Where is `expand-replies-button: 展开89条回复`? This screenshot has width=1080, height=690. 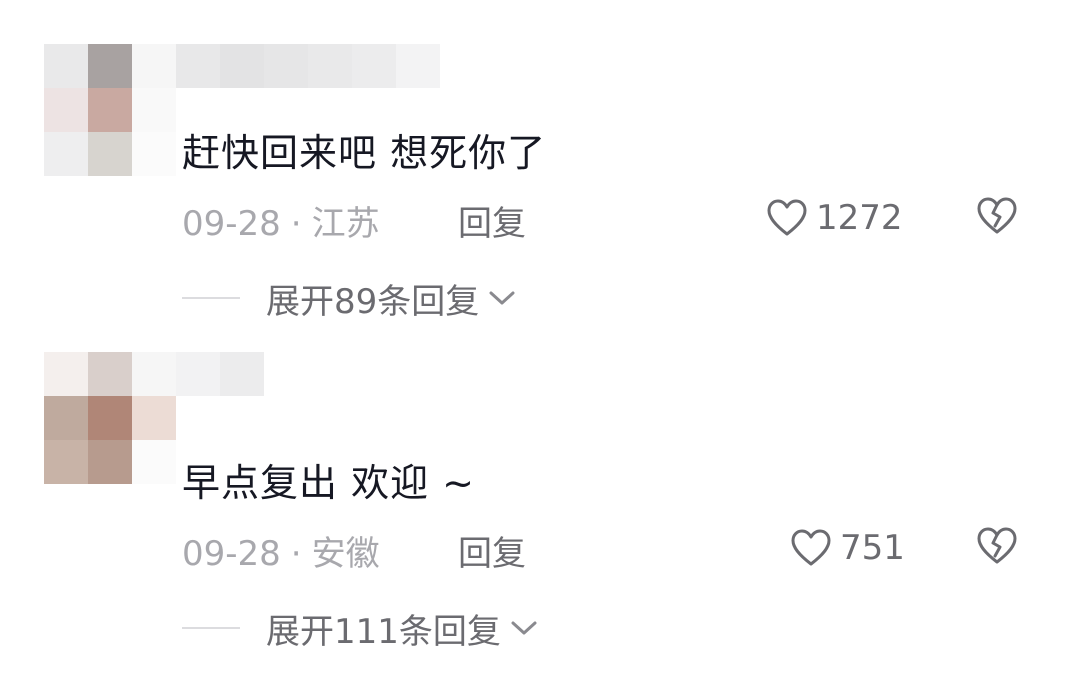
expand-replies-button: 展开89条回复 is located at coordinates (350, 299).